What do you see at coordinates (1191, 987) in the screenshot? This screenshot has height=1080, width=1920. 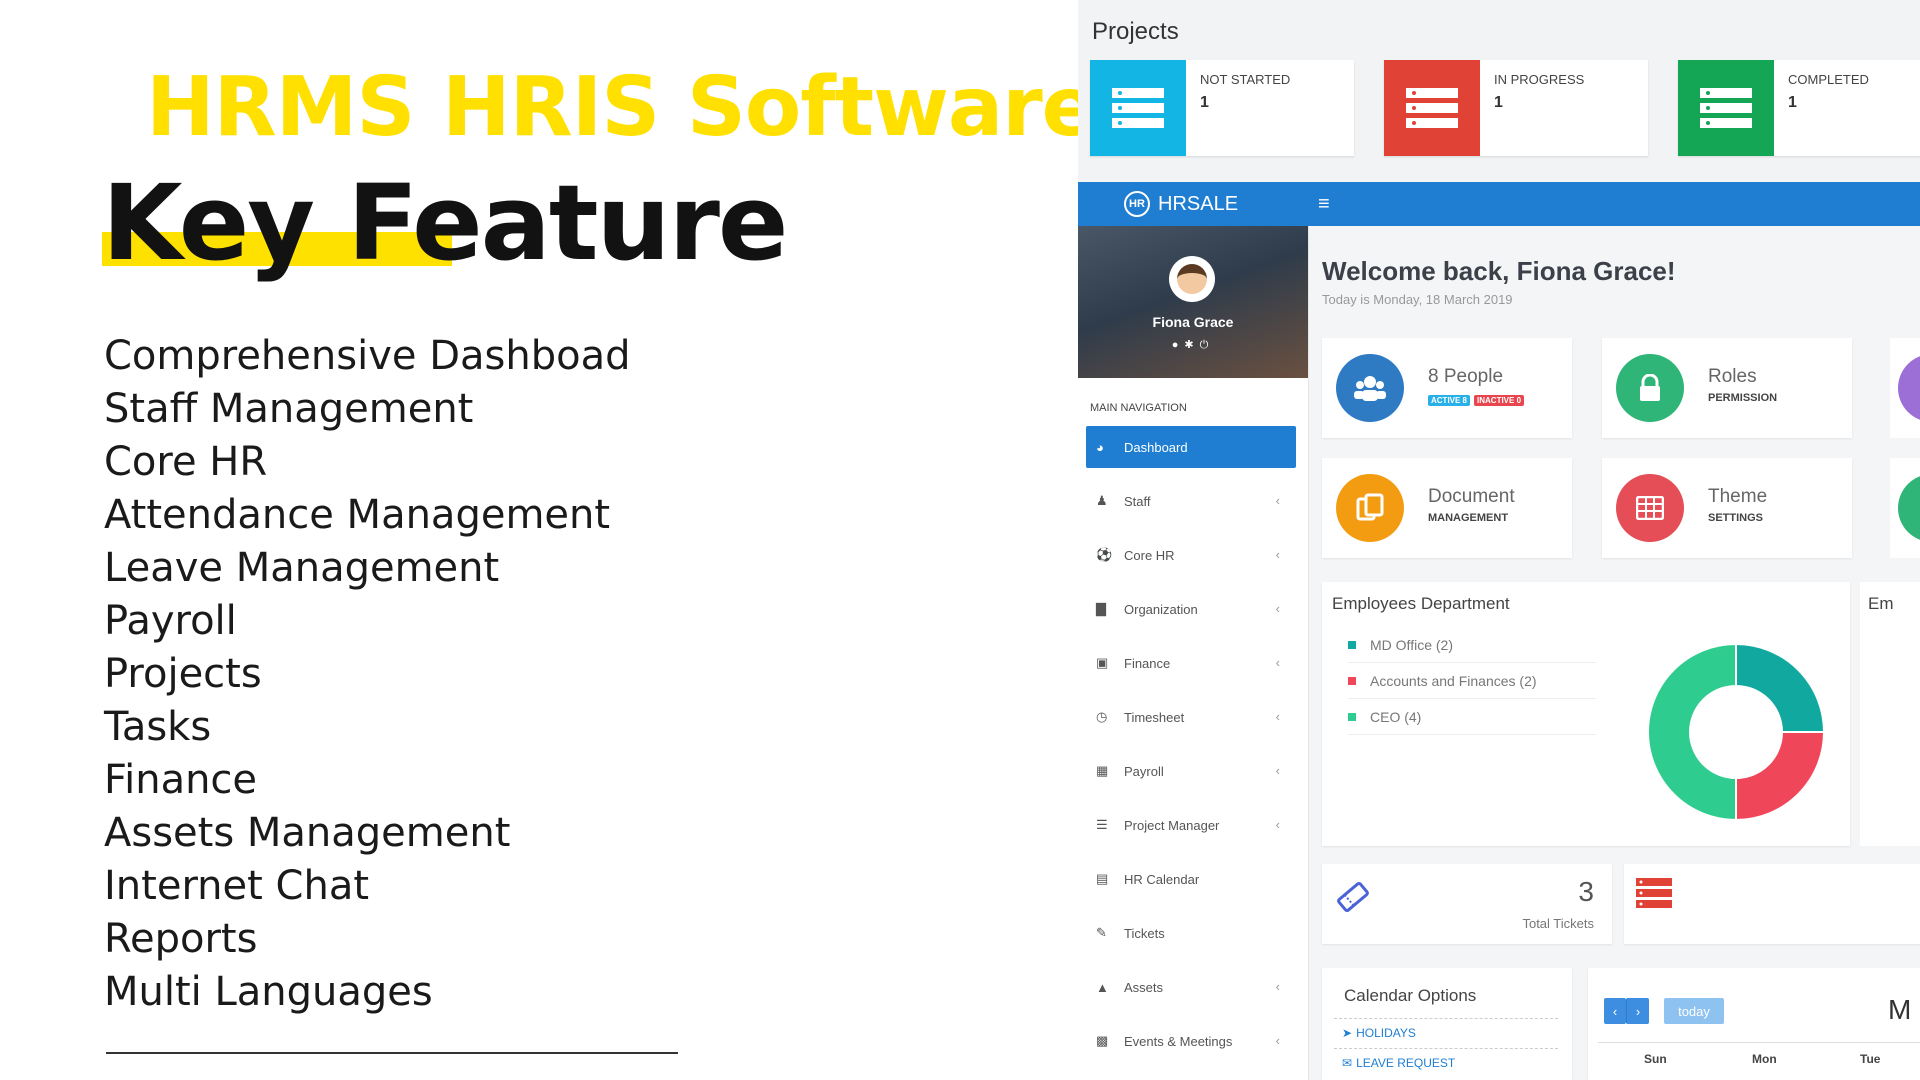 I see `sidebar-item-assets: ▲ Assets ‹` at bounding box center [1191, 987].